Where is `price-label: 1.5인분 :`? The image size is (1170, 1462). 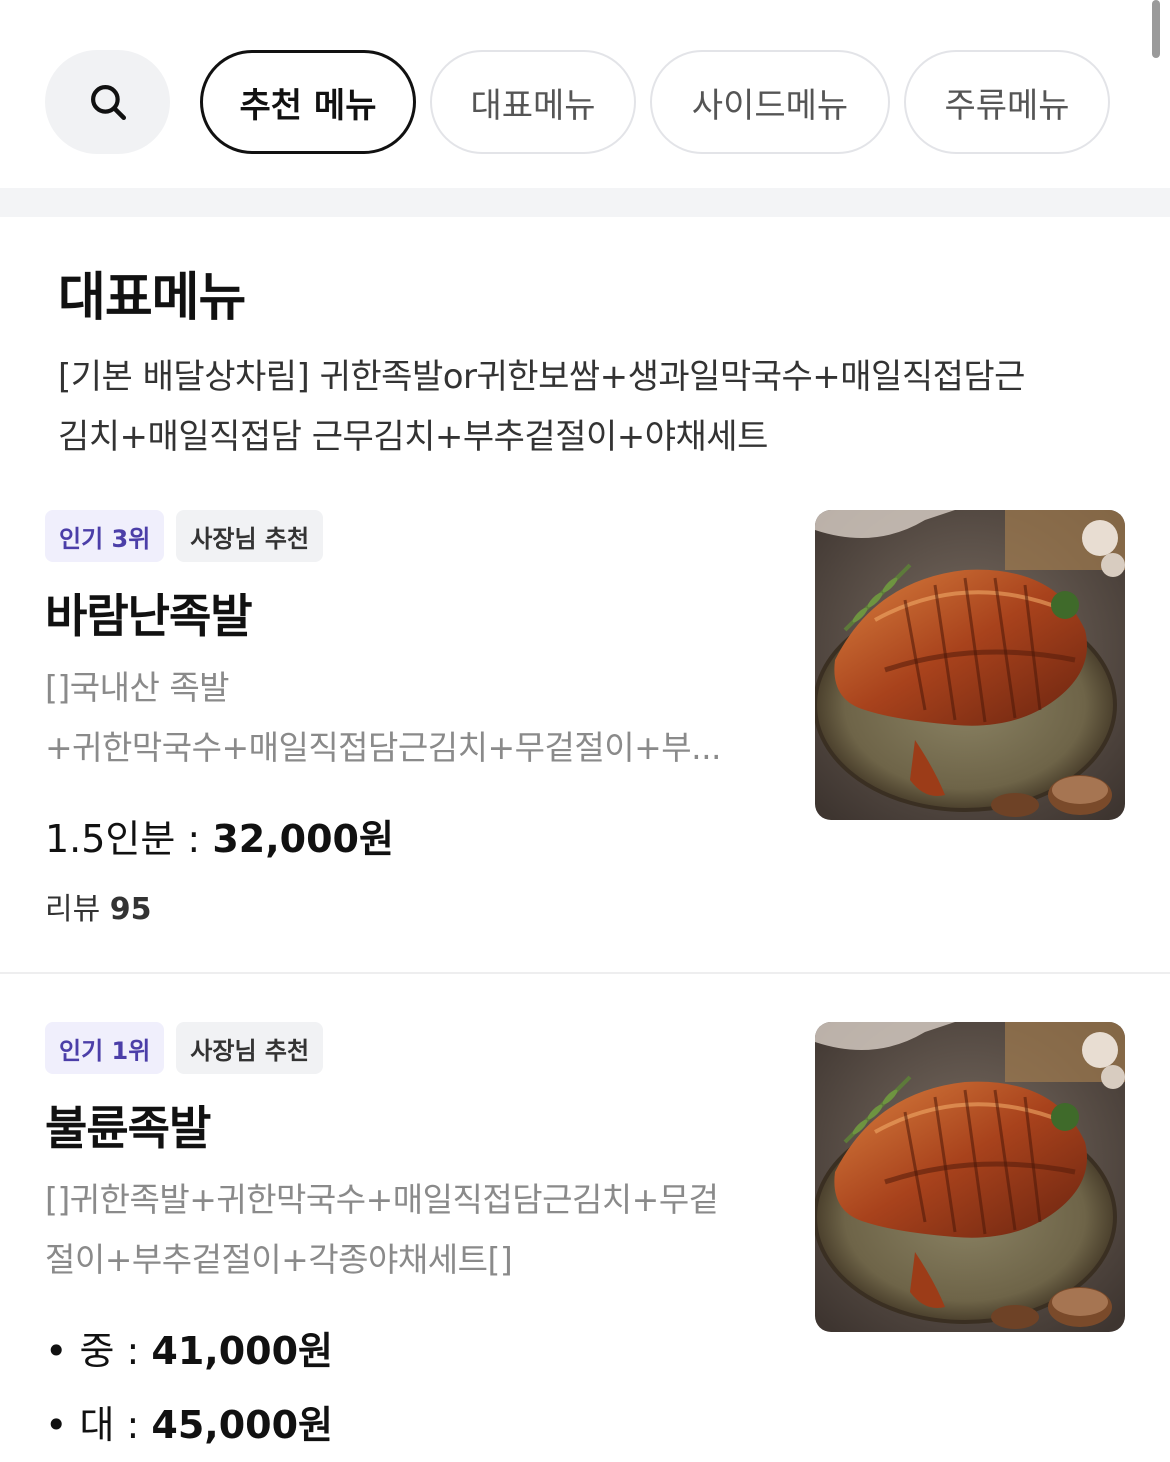 price-label: 1.5인분 : is located at coordinates (129, 839).